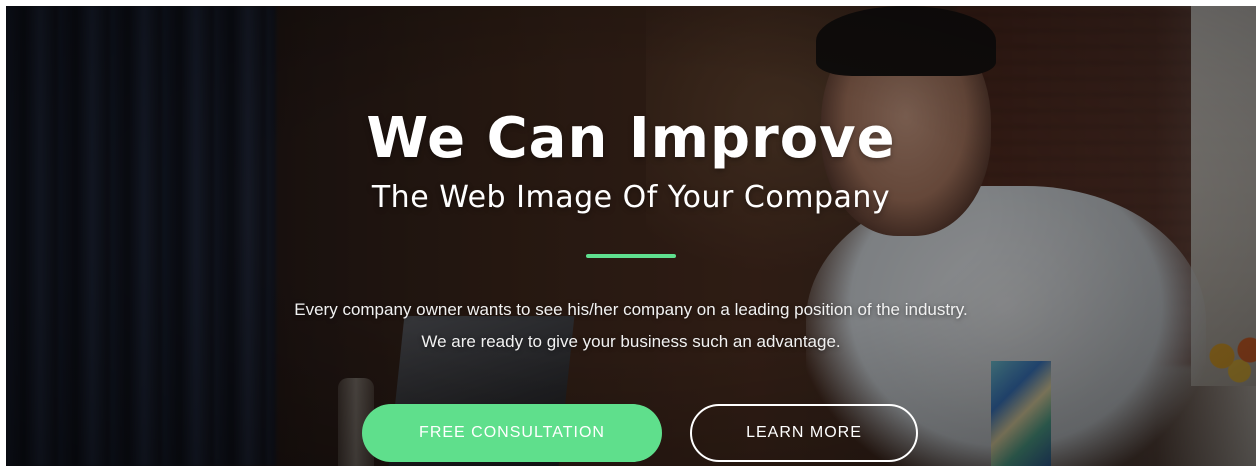 The image size is (1256, 466). I want to click on hero-divider, so click(631, 256).